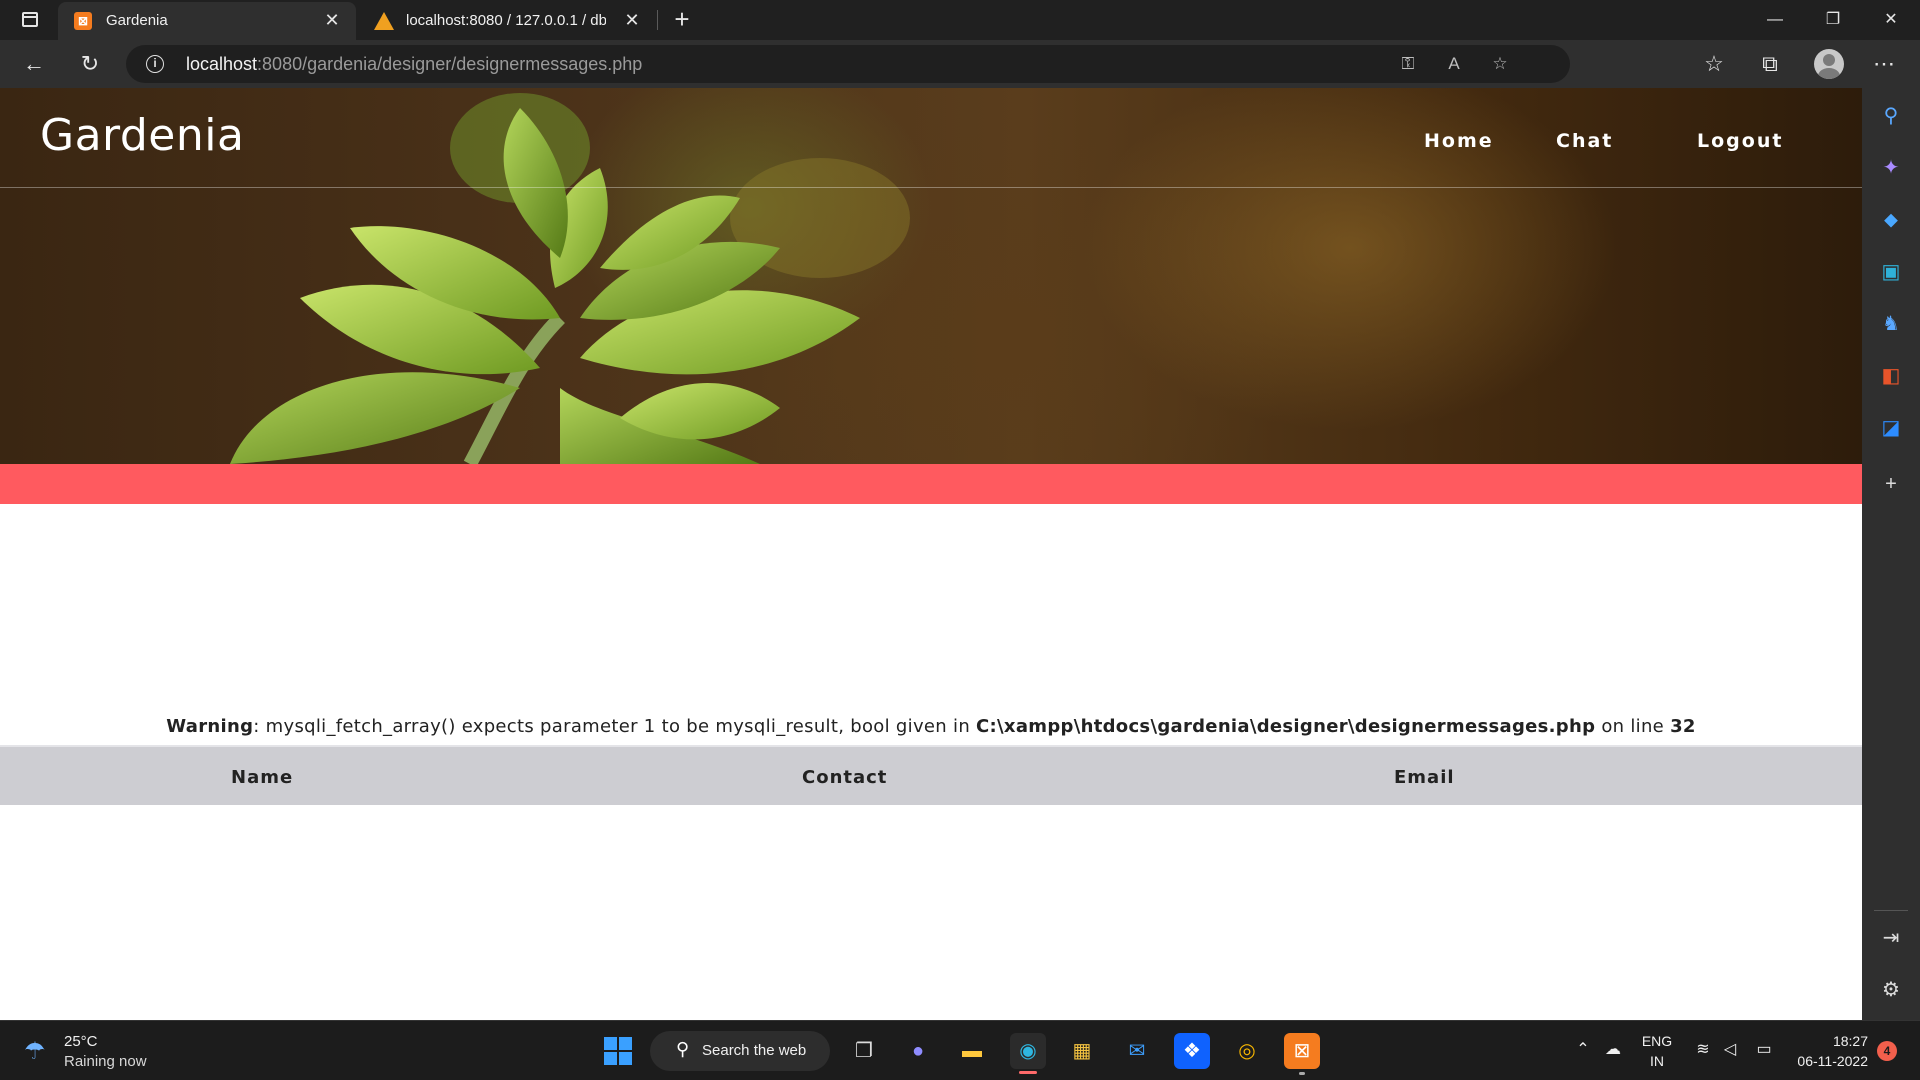 The width and height of the screenshot is (1920, 1080). Describe the element at coordinates (1891, 168) in the screenshot. I see `copilot-icon: ✦` at that location.